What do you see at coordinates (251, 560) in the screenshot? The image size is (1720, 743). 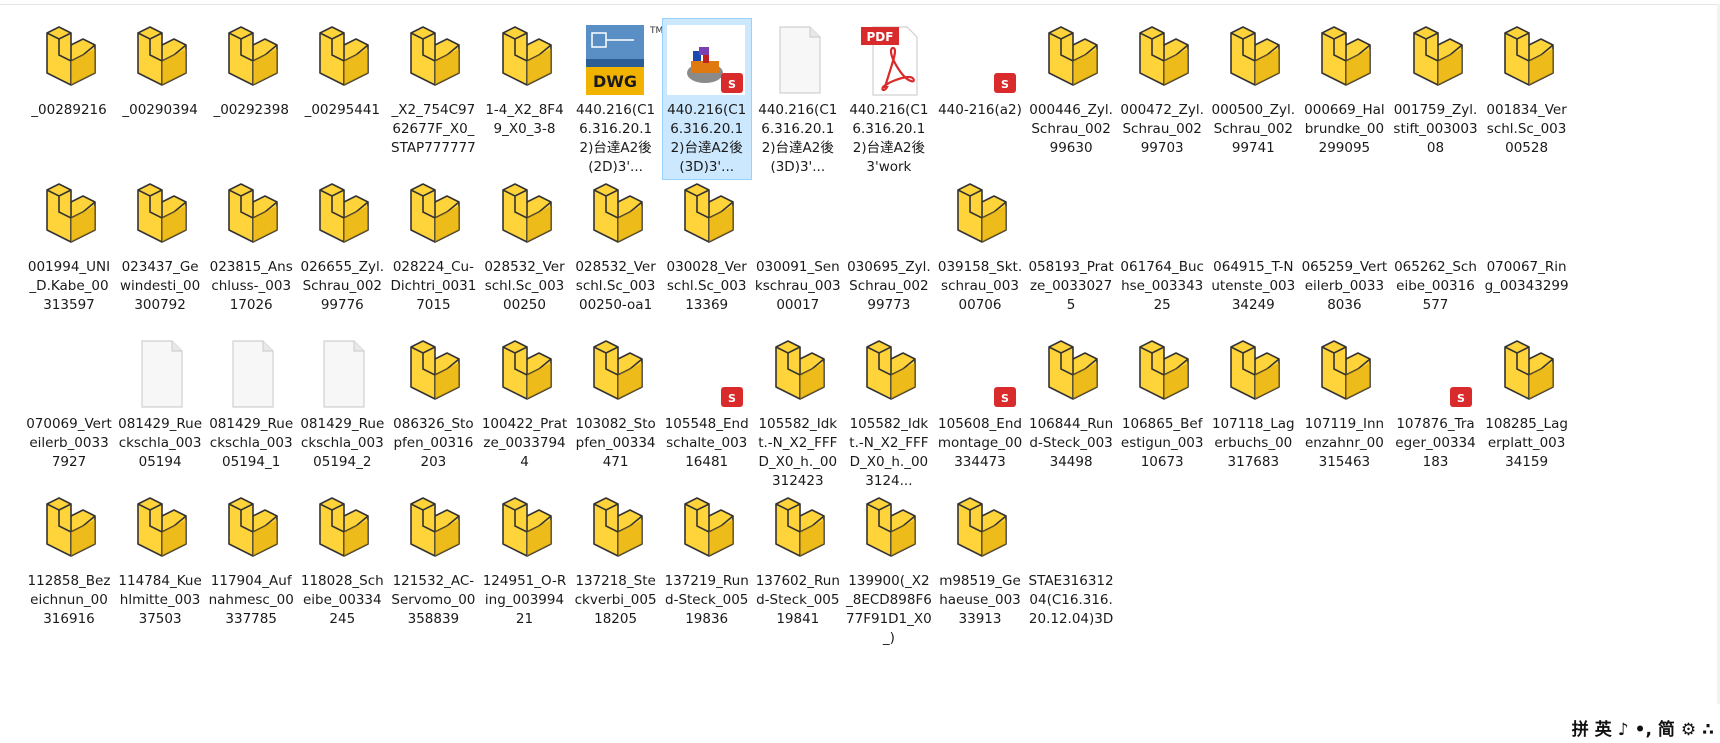 I see `file-item: 117904_Aufnahmesc_00337785` at bounding box center [251, 560].